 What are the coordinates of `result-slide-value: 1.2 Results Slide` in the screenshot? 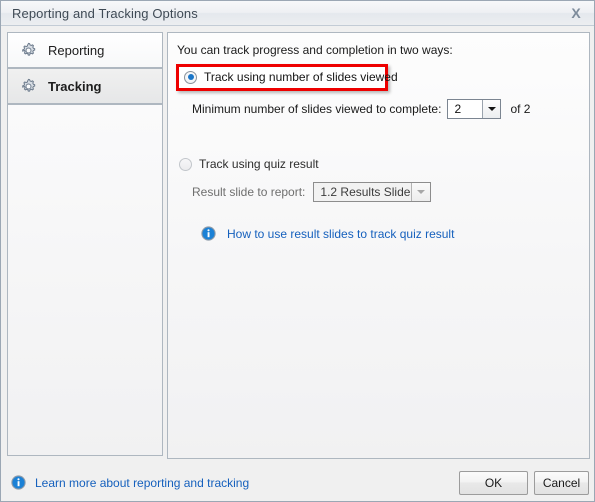 It's located at (365, 192).